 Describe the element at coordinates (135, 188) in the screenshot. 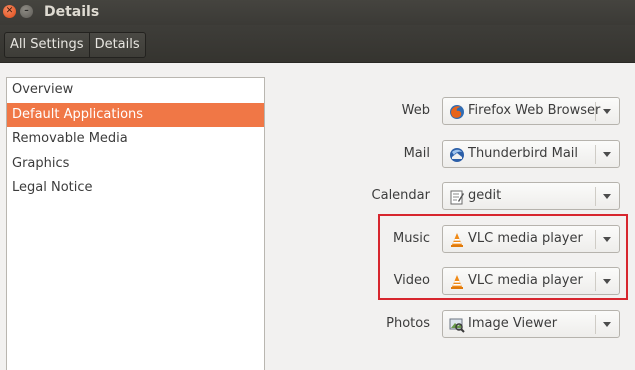

I see `sidebar-item-legal-notice: Legal Notice` at that location.